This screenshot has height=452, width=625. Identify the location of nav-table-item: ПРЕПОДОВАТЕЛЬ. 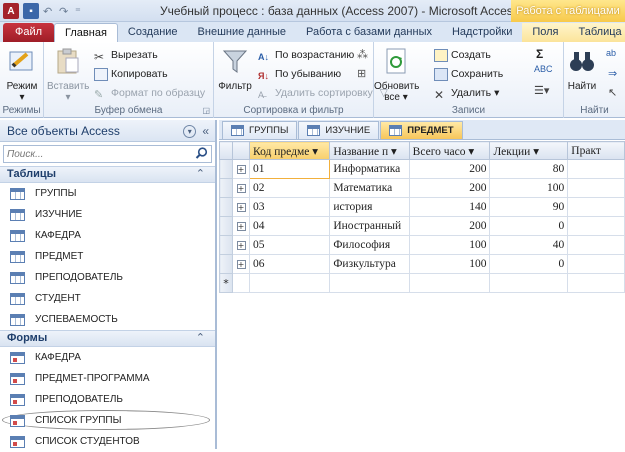
(107, 277).